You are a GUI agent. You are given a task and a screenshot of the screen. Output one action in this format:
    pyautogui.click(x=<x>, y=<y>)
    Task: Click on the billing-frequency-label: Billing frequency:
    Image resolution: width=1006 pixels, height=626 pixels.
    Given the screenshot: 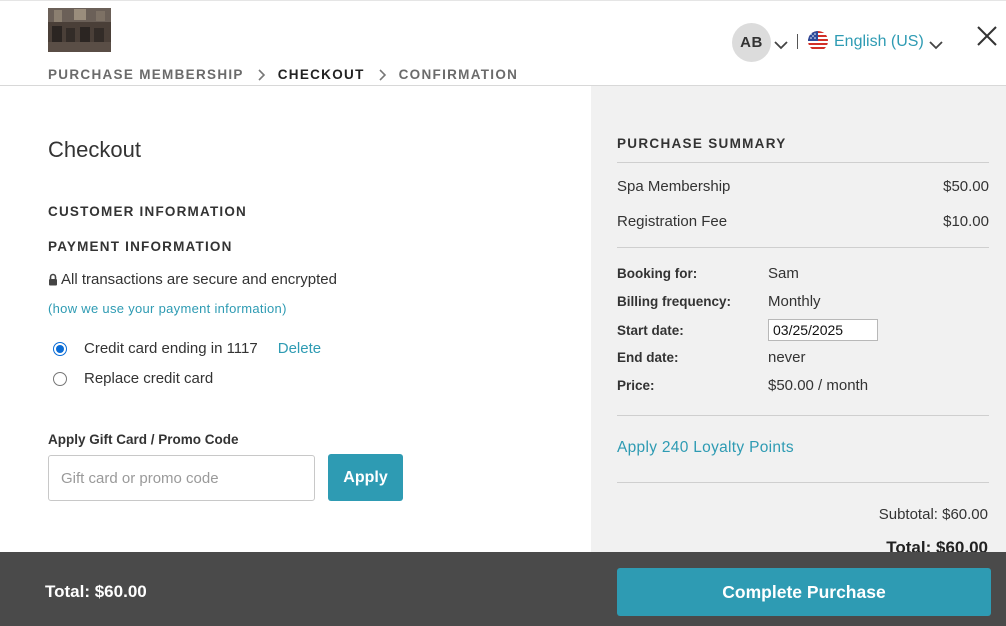 What is the action you would take?
    pyautogui.click(x=674, y=301)
    